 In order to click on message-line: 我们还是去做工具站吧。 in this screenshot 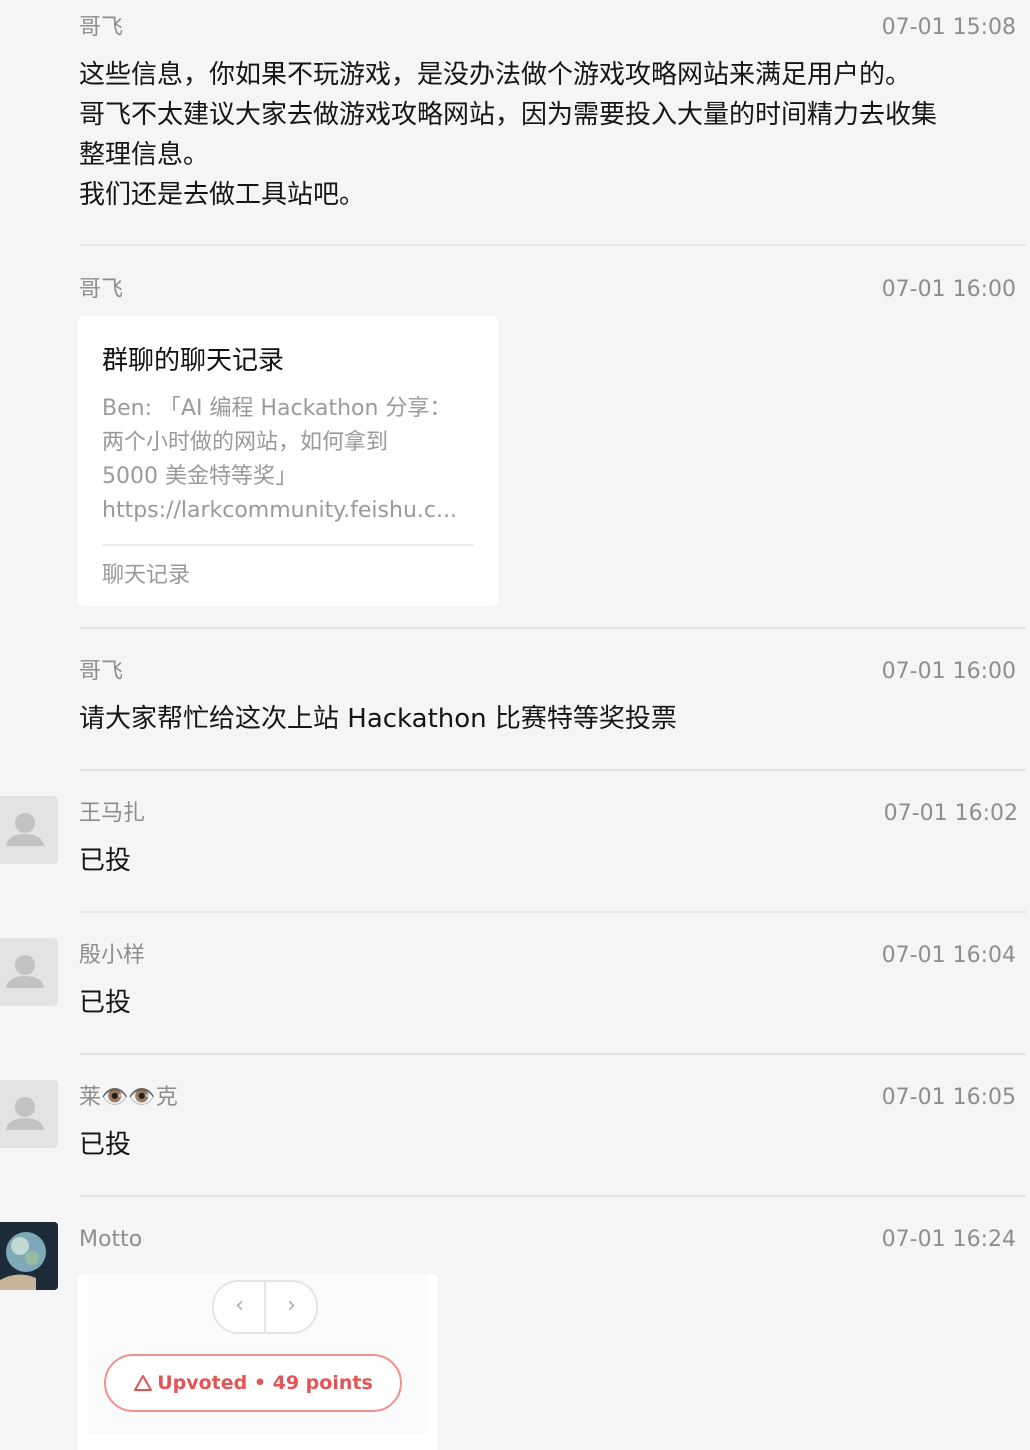, I will do `click(222, 195)`.